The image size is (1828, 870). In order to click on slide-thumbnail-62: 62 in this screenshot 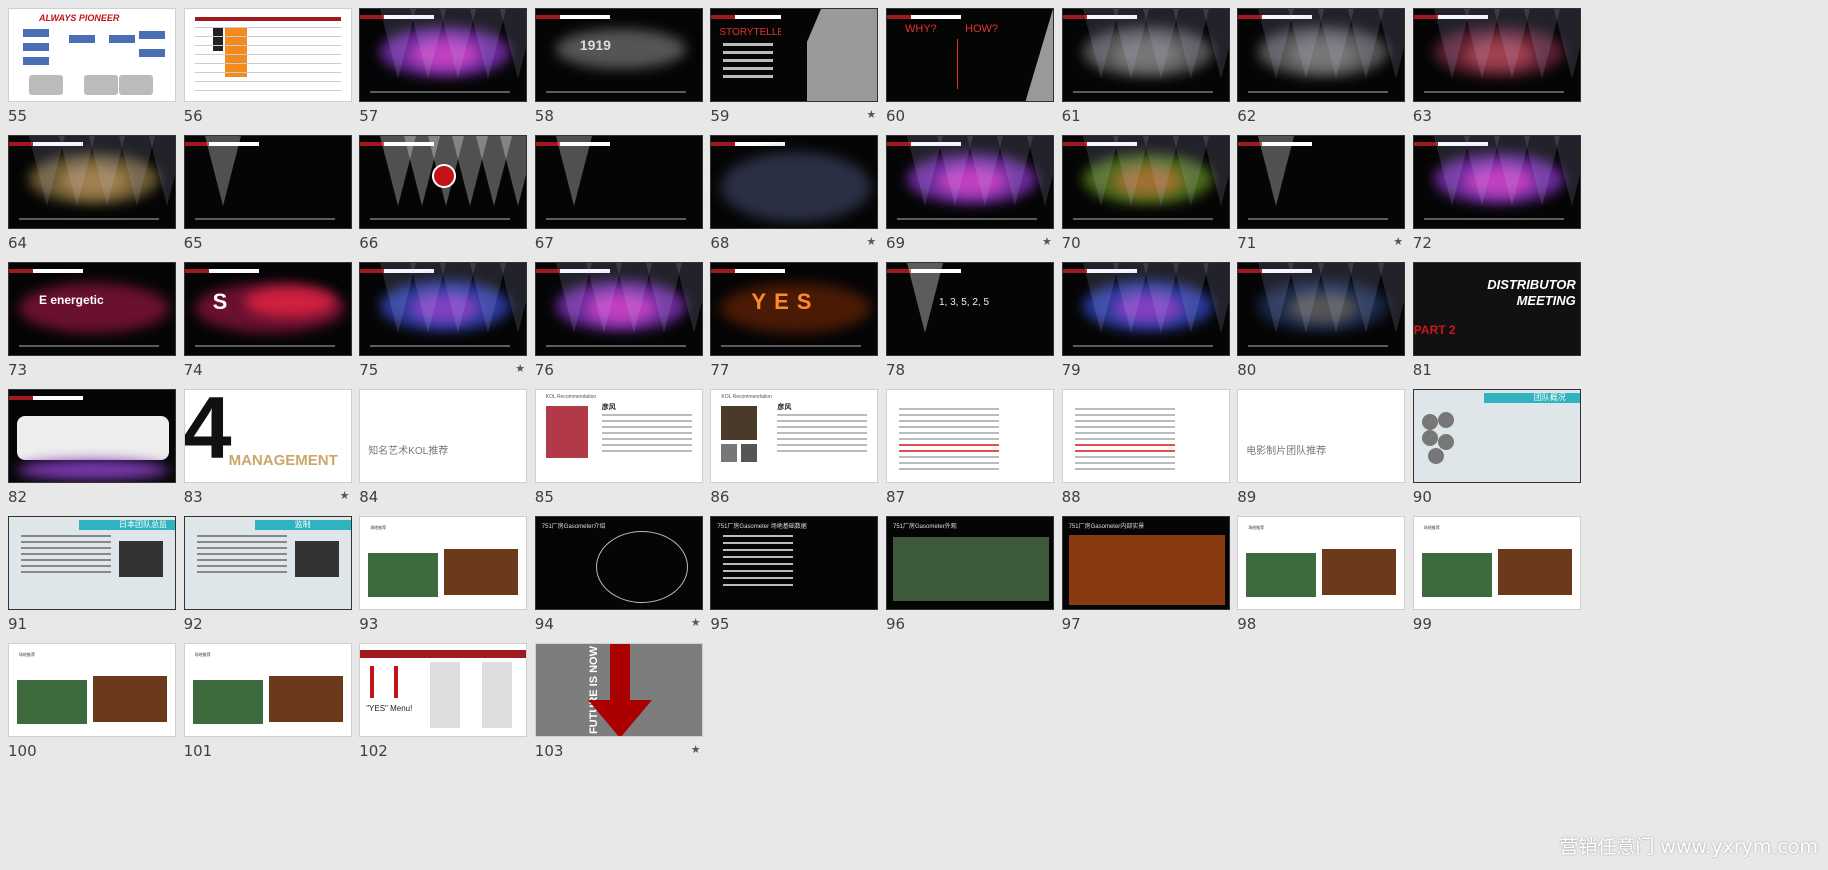, I will do `click(1317, 62)`.